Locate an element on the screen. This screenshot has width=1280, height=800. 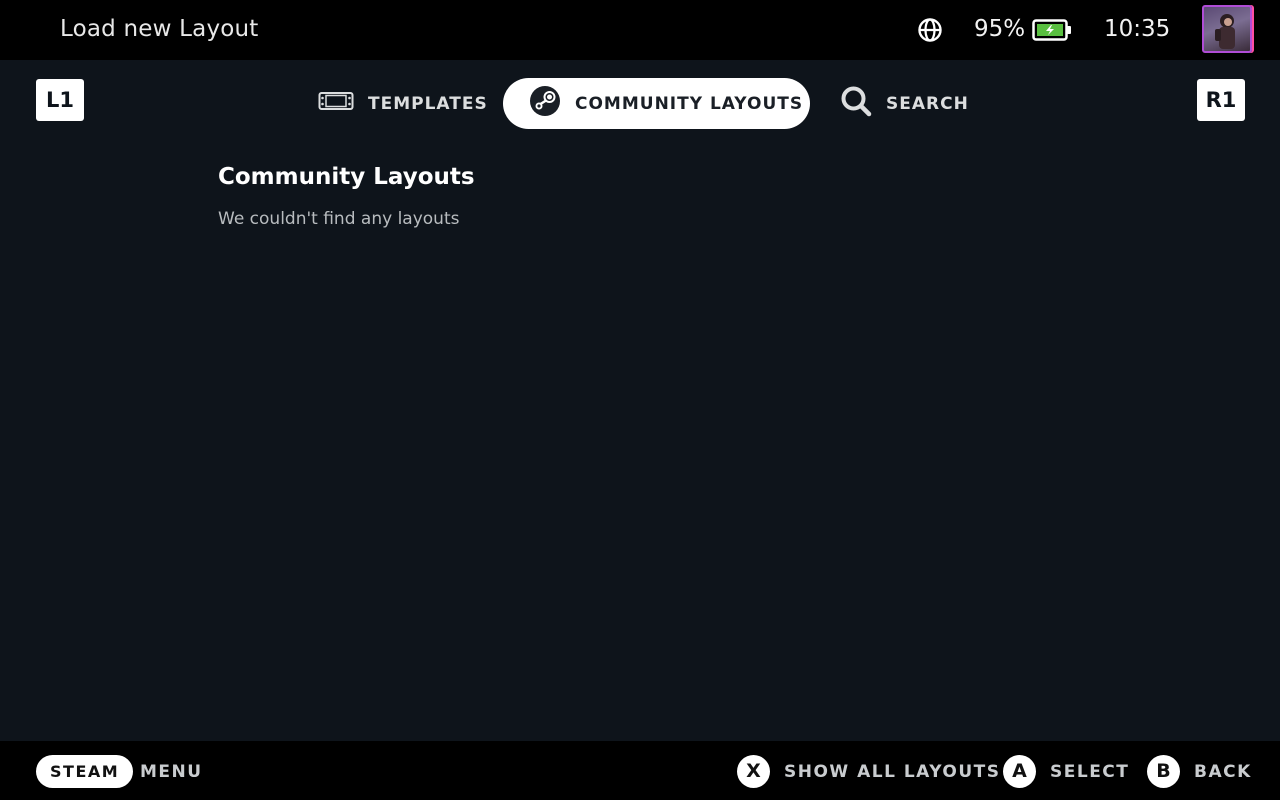
page-title: Load new Layout is located at coordinates (159, 29).